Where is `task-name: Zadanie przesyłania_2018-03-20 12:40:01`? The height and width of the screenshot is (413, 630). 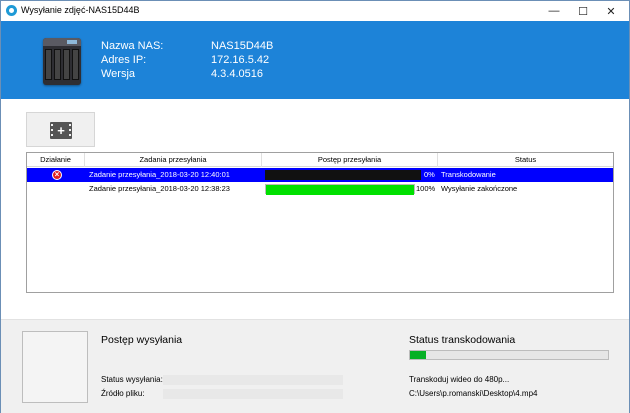 task-name: Zadanie przesyłania_2018-03-20 12:40:01 is located at coordinates (159, 174).